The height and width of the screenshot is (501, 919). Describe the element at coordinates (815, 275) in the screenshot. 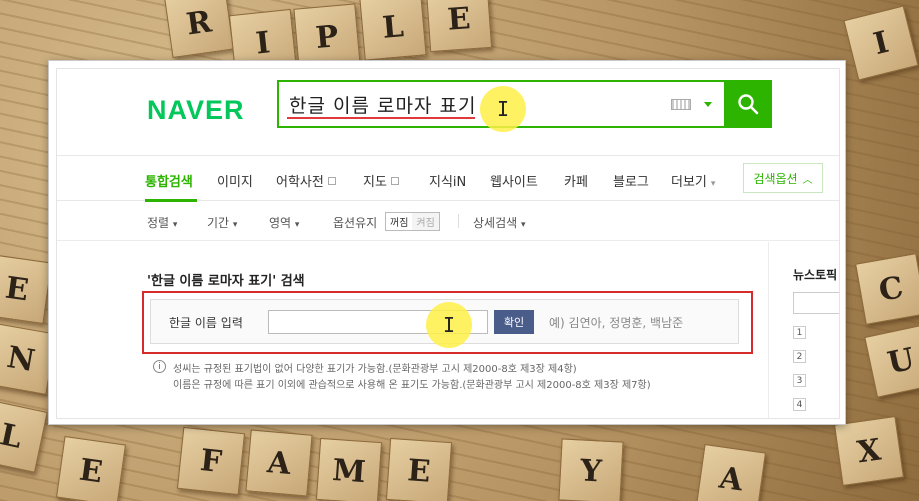

I see `news-topic-title: 뉴스토픽` at that location.